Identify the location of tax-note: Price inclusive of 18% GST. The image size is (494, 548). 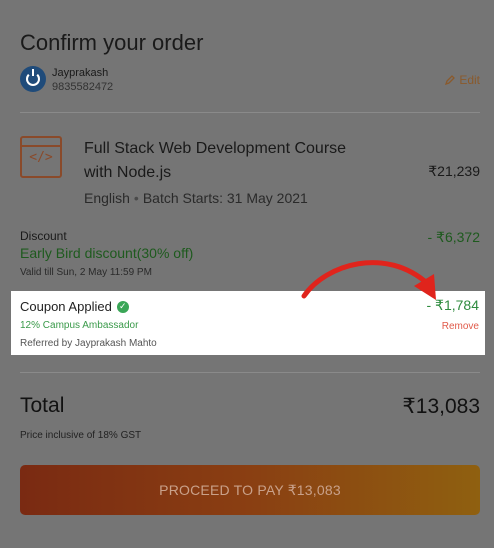
(81, 435).